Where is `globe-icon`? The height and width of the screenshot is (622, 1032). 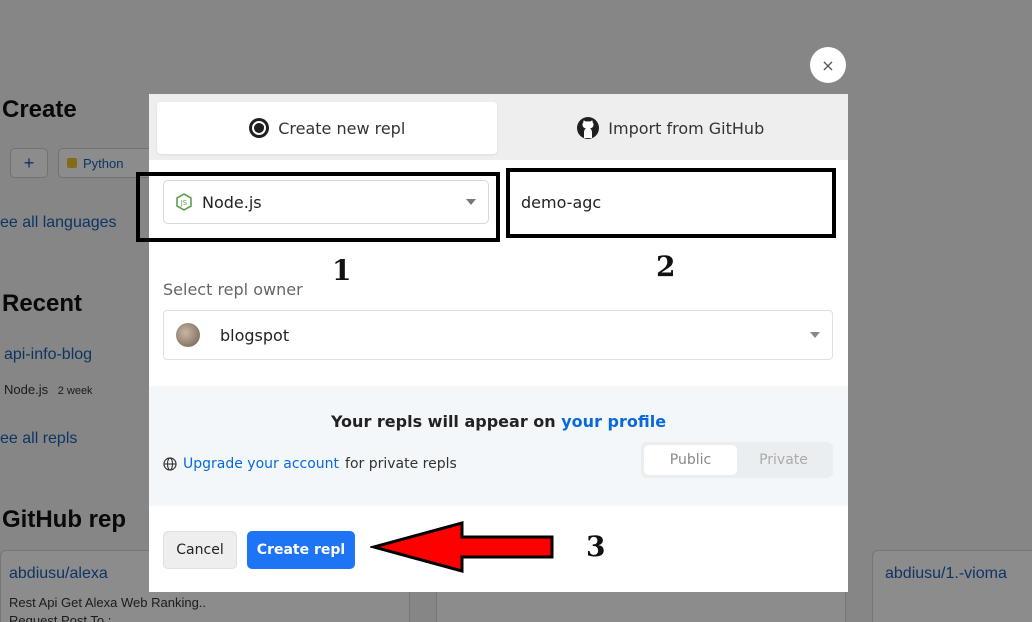 globe-icon is located at coordinates (170, 464).